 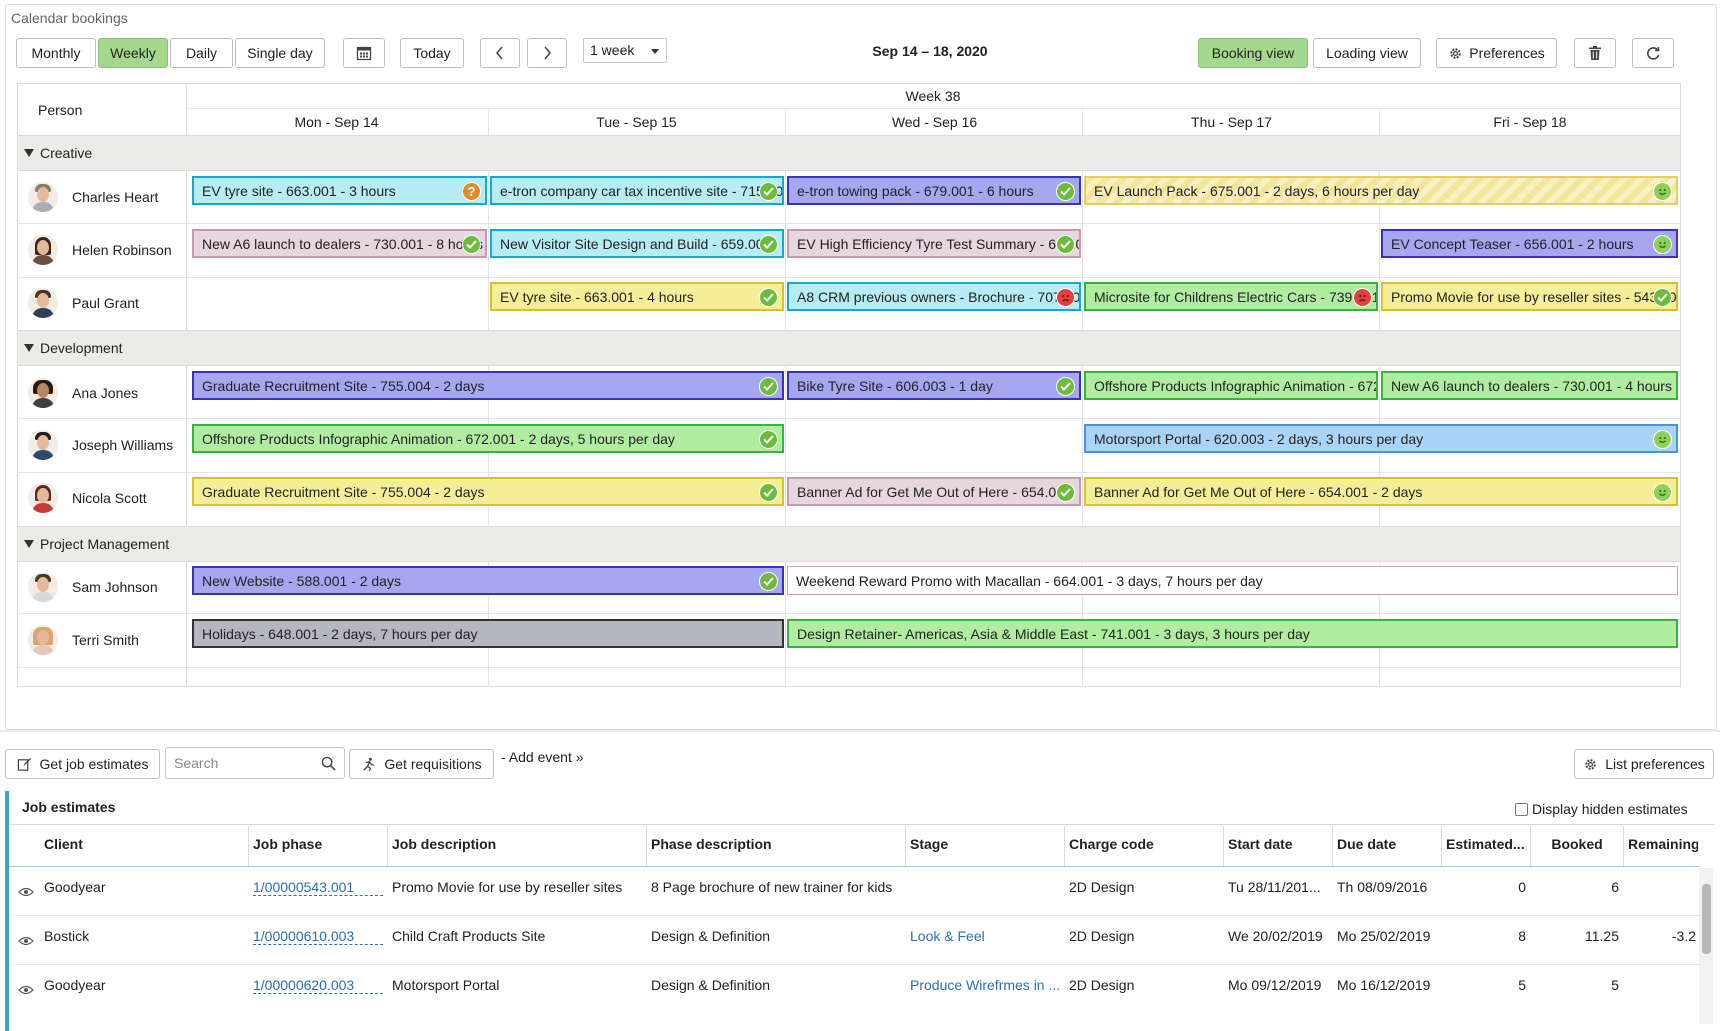 I want to click on booking-event: Bike Tyre Site - 606.003 - 1 day, so click(x=934, y=385).